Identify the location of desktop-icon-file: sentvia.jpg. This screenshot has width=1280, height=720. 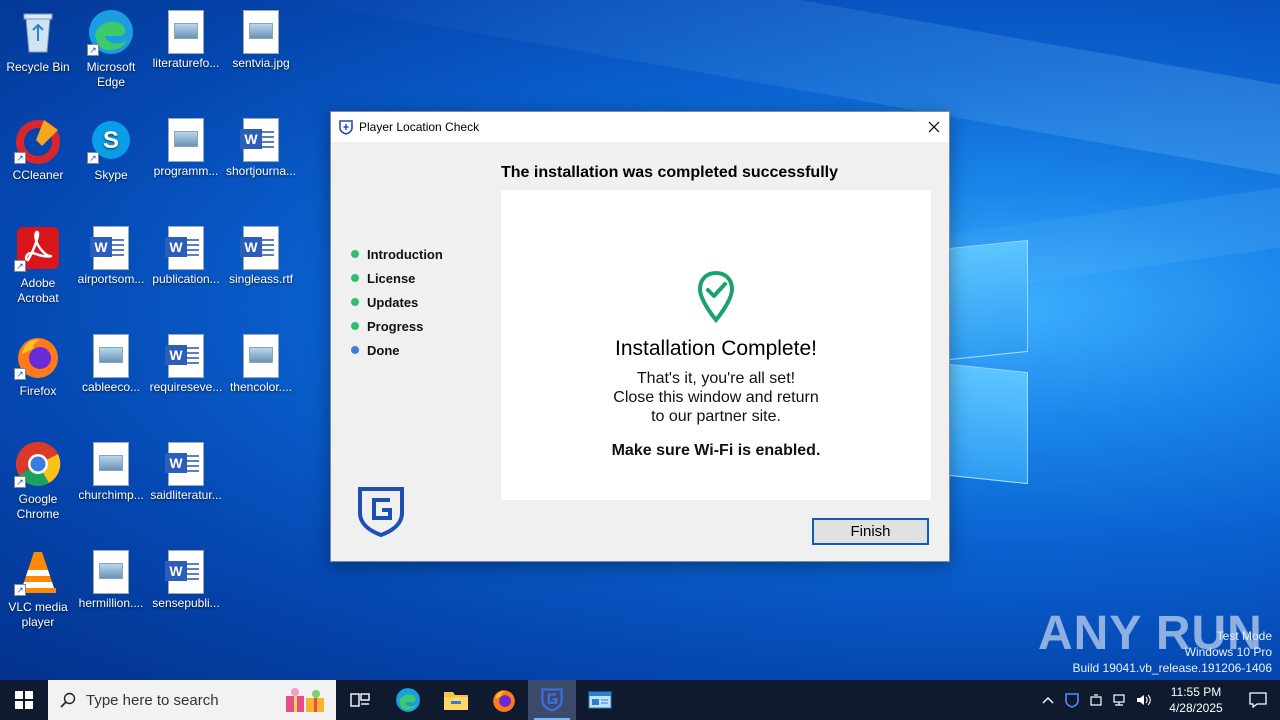
(261, 39).